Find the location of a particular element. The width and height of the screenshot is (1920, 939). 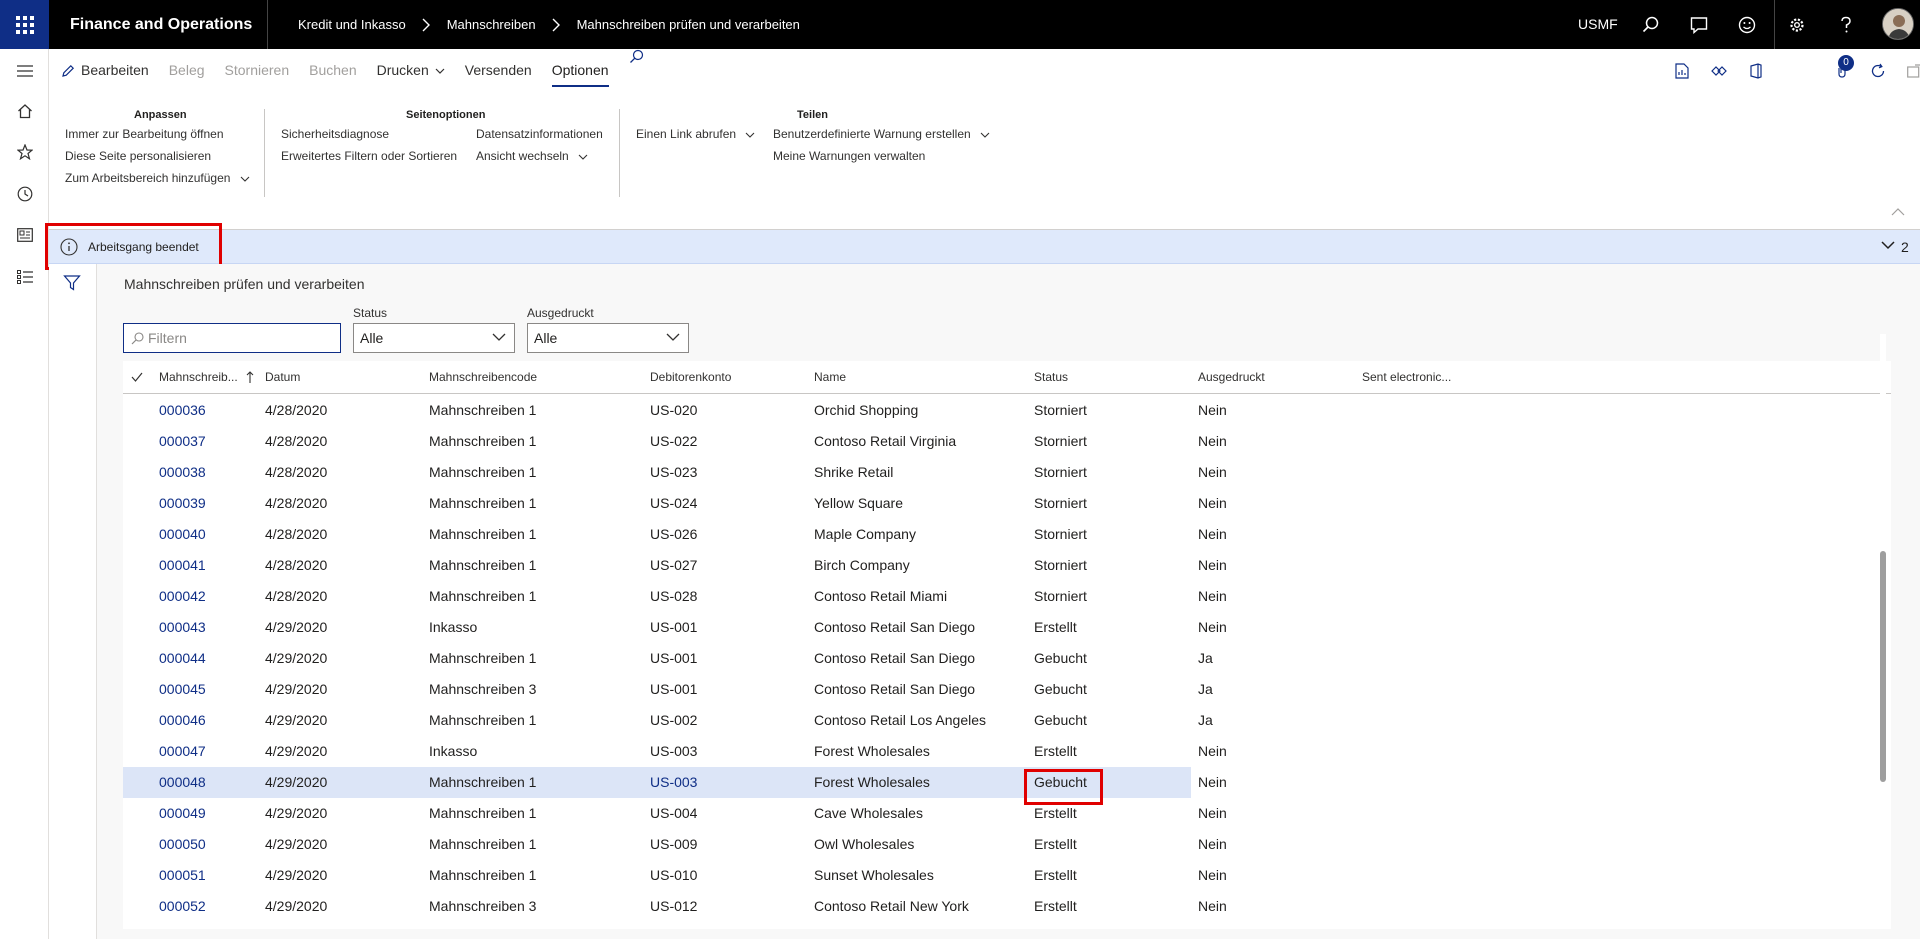

column-header-printed: Ausgedruckt is located at coordinates (1231, 377).